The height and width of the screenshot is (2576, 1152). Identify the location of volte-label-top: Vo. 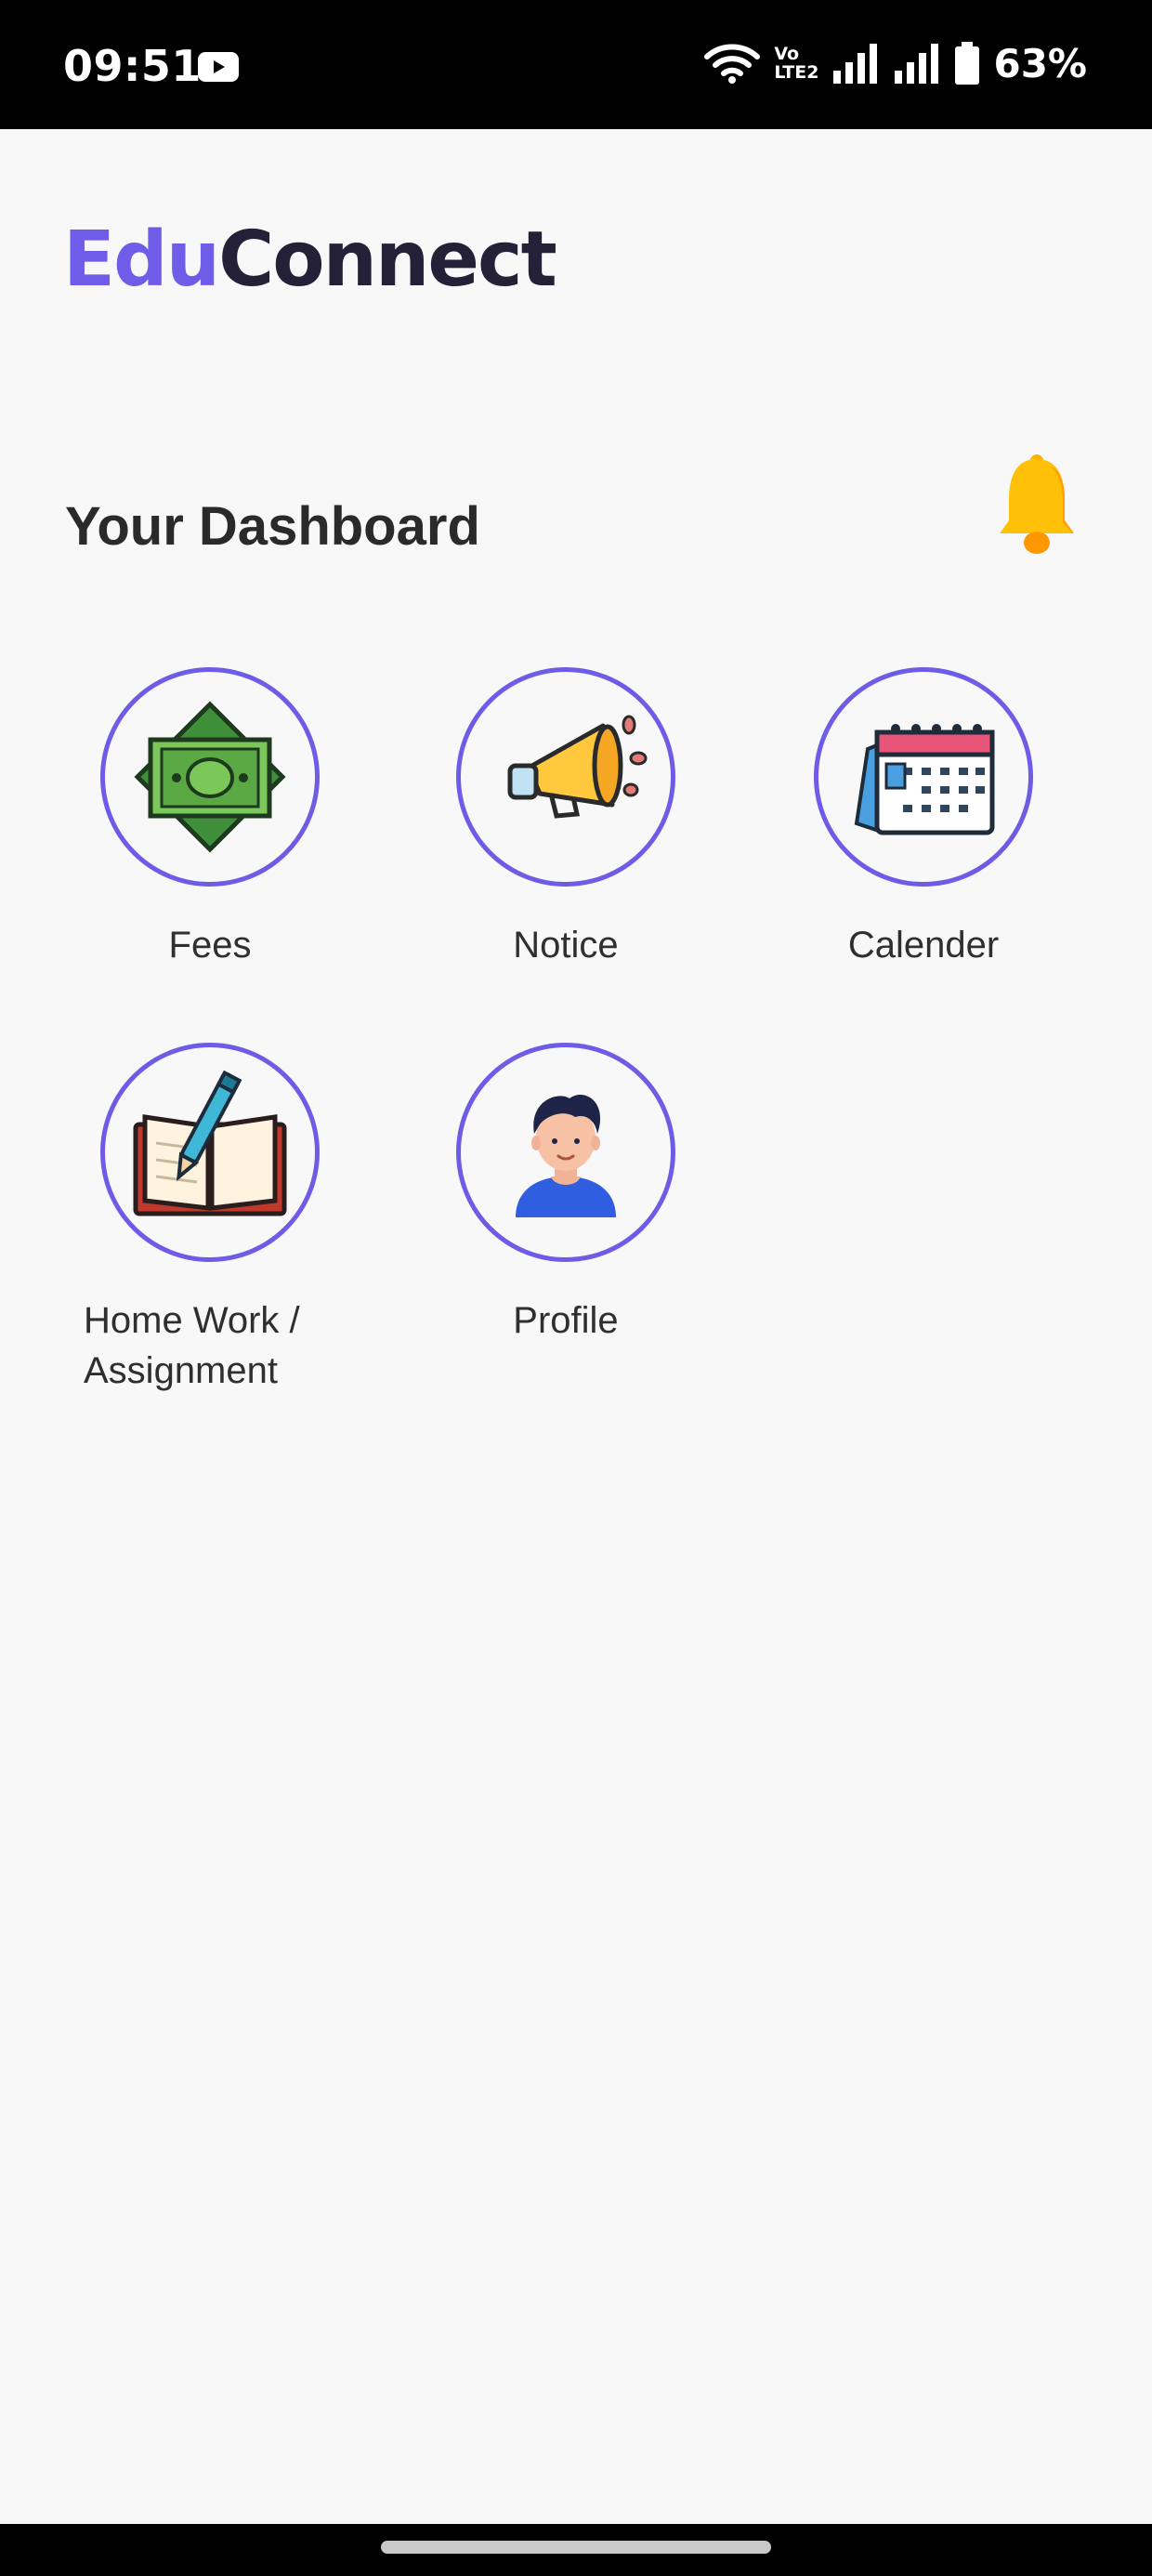
(787, 54).